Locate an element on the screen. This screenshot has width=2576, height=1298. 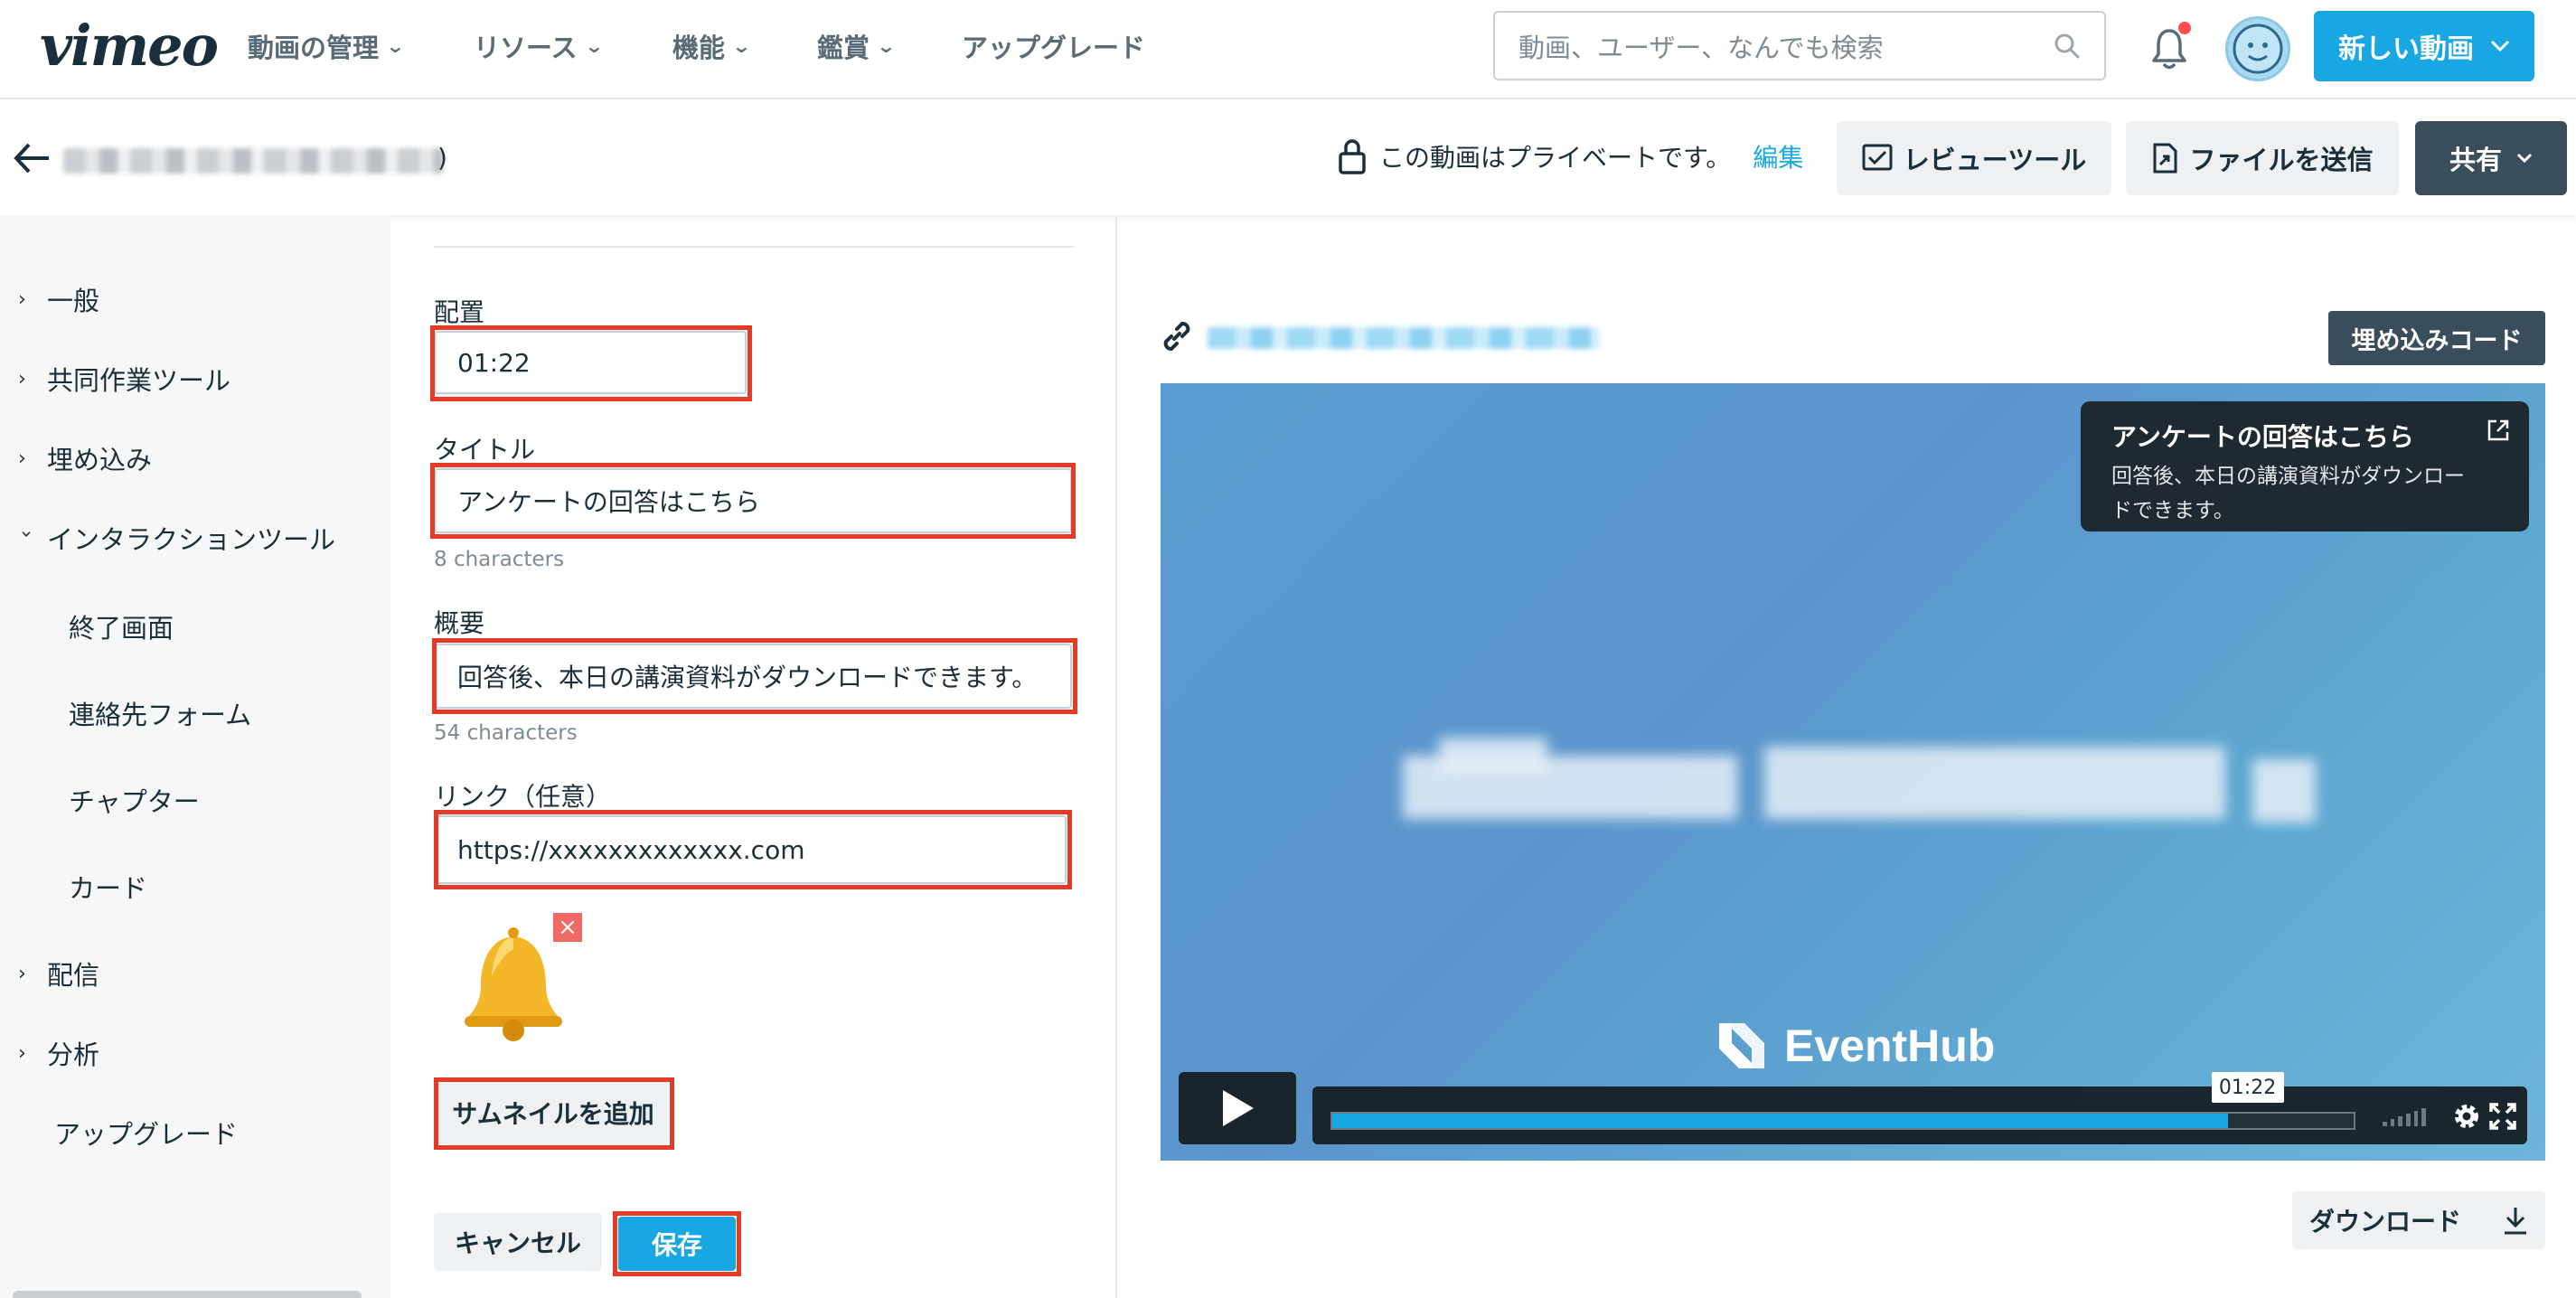
title-label: タイトル is located at coordinates (485, 450).